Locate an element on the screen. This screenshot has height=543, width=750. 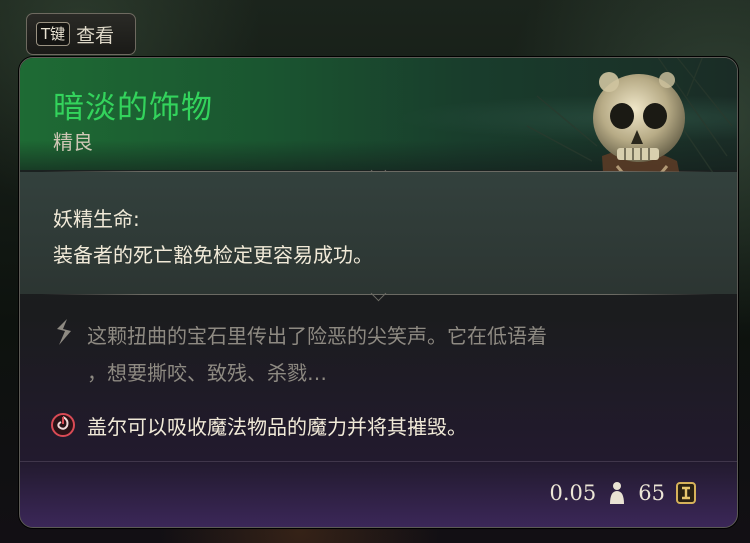
weight-value: 0.05 is located at coordinates (573, 493).